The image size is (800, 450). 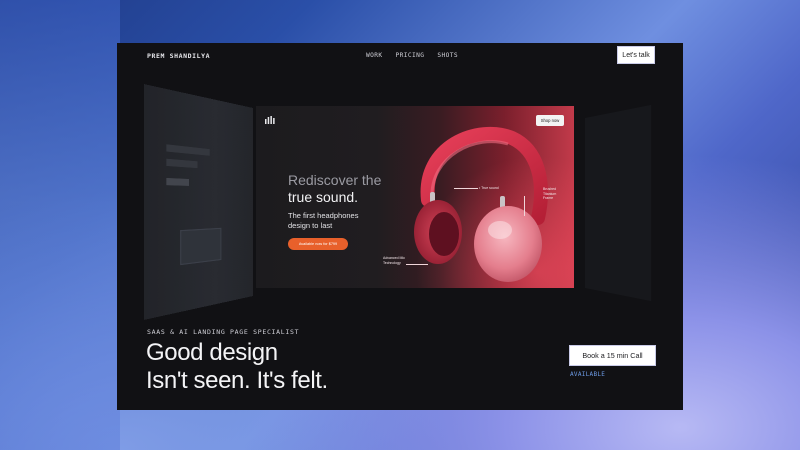 I want to click on headline-line2: Isn't seen. It's felt., so click(x=237, y=380).